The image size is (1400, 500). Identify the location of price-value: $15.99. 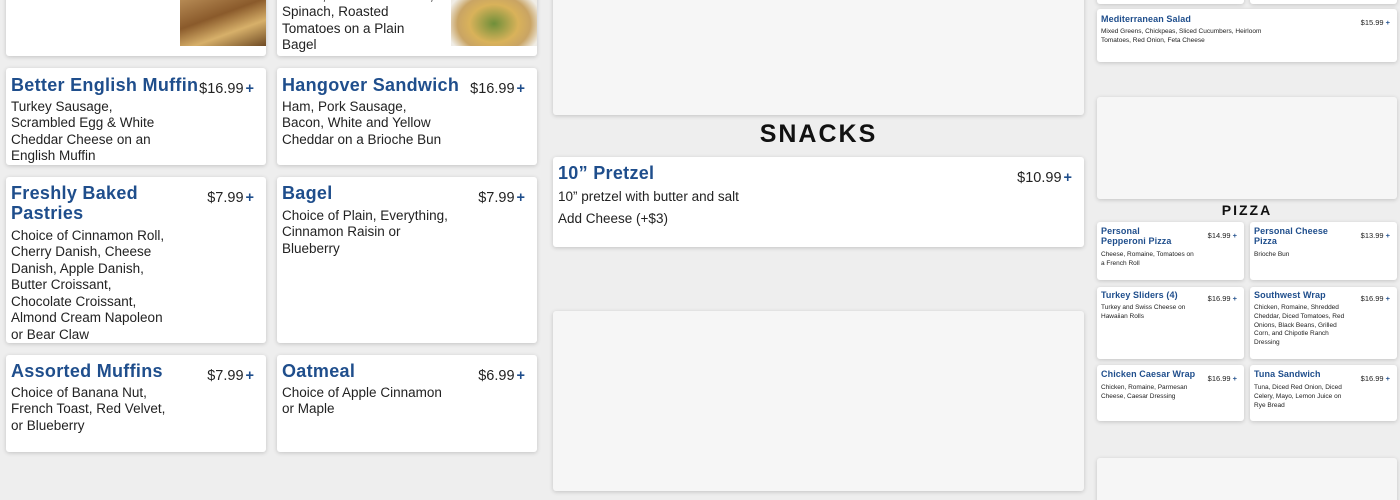
(1372, 22).